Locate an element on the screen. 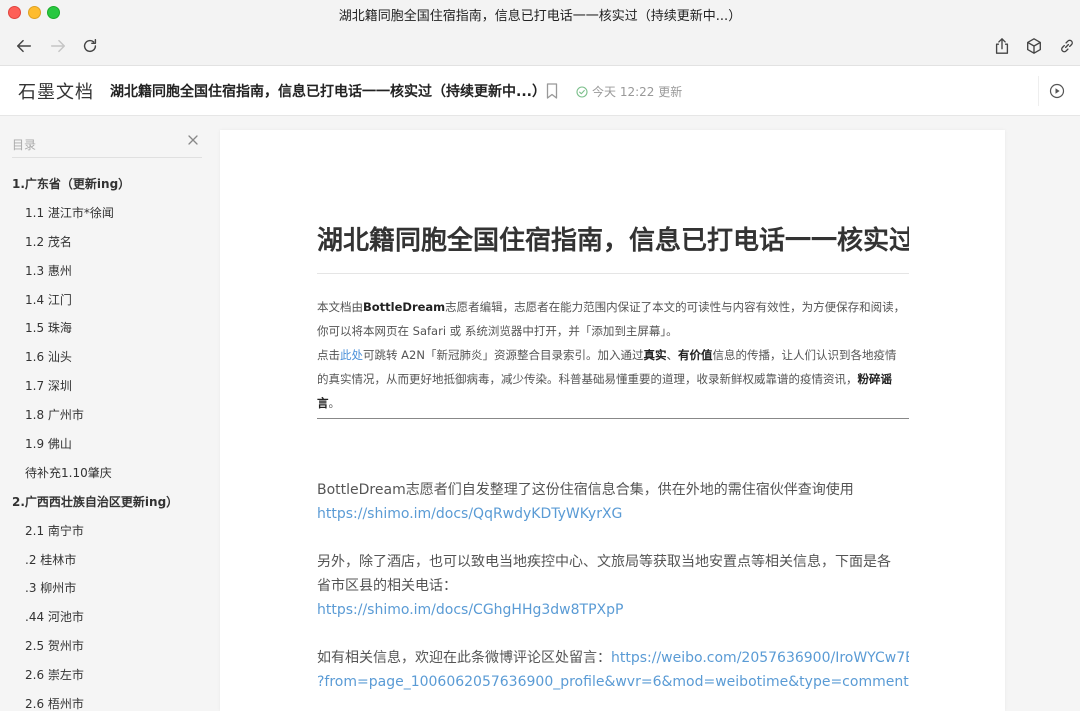  update-time: 今天 12:22 更新 is located at coordinates (637, 92).